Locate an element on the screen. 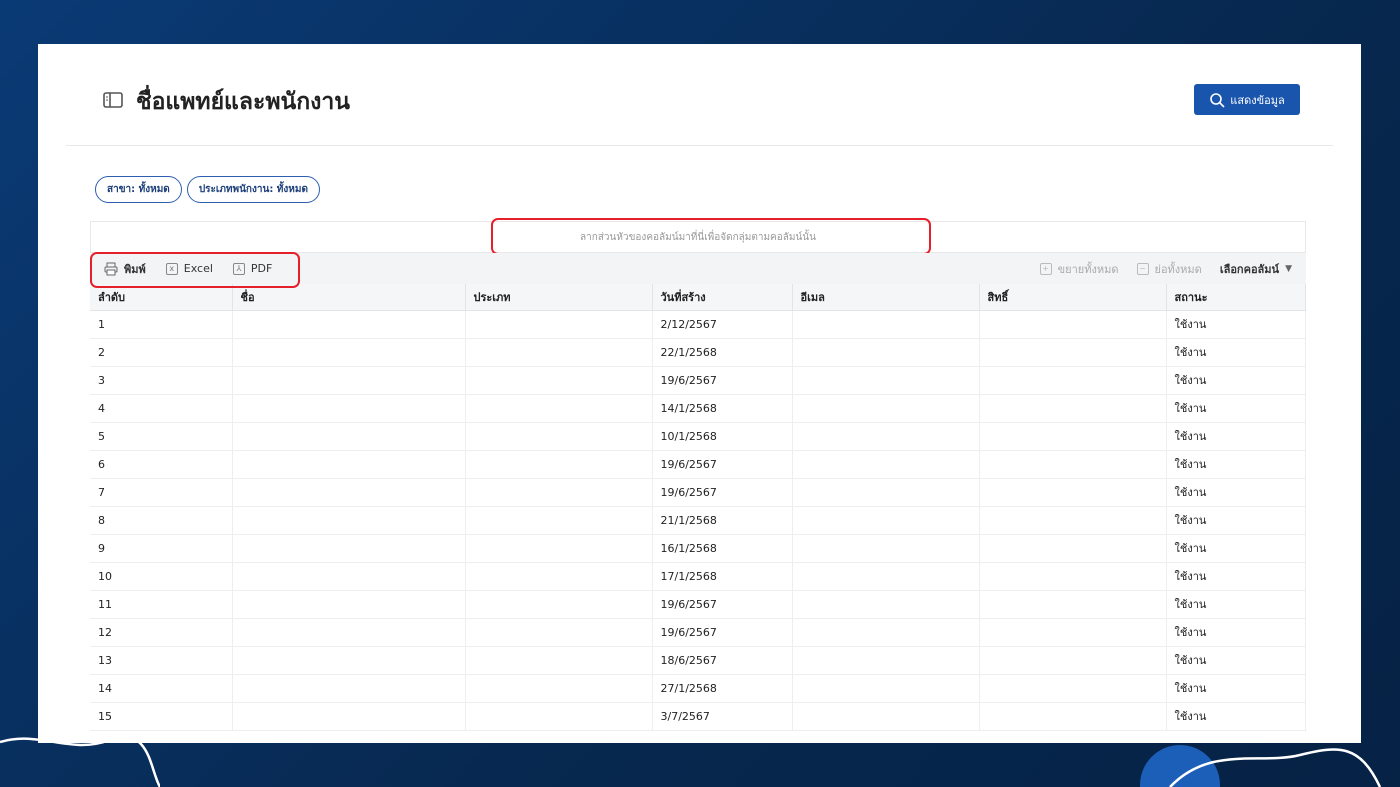  table-row: 2 22/1/2568 ใช้งาน is located at coordinates (698, 352).